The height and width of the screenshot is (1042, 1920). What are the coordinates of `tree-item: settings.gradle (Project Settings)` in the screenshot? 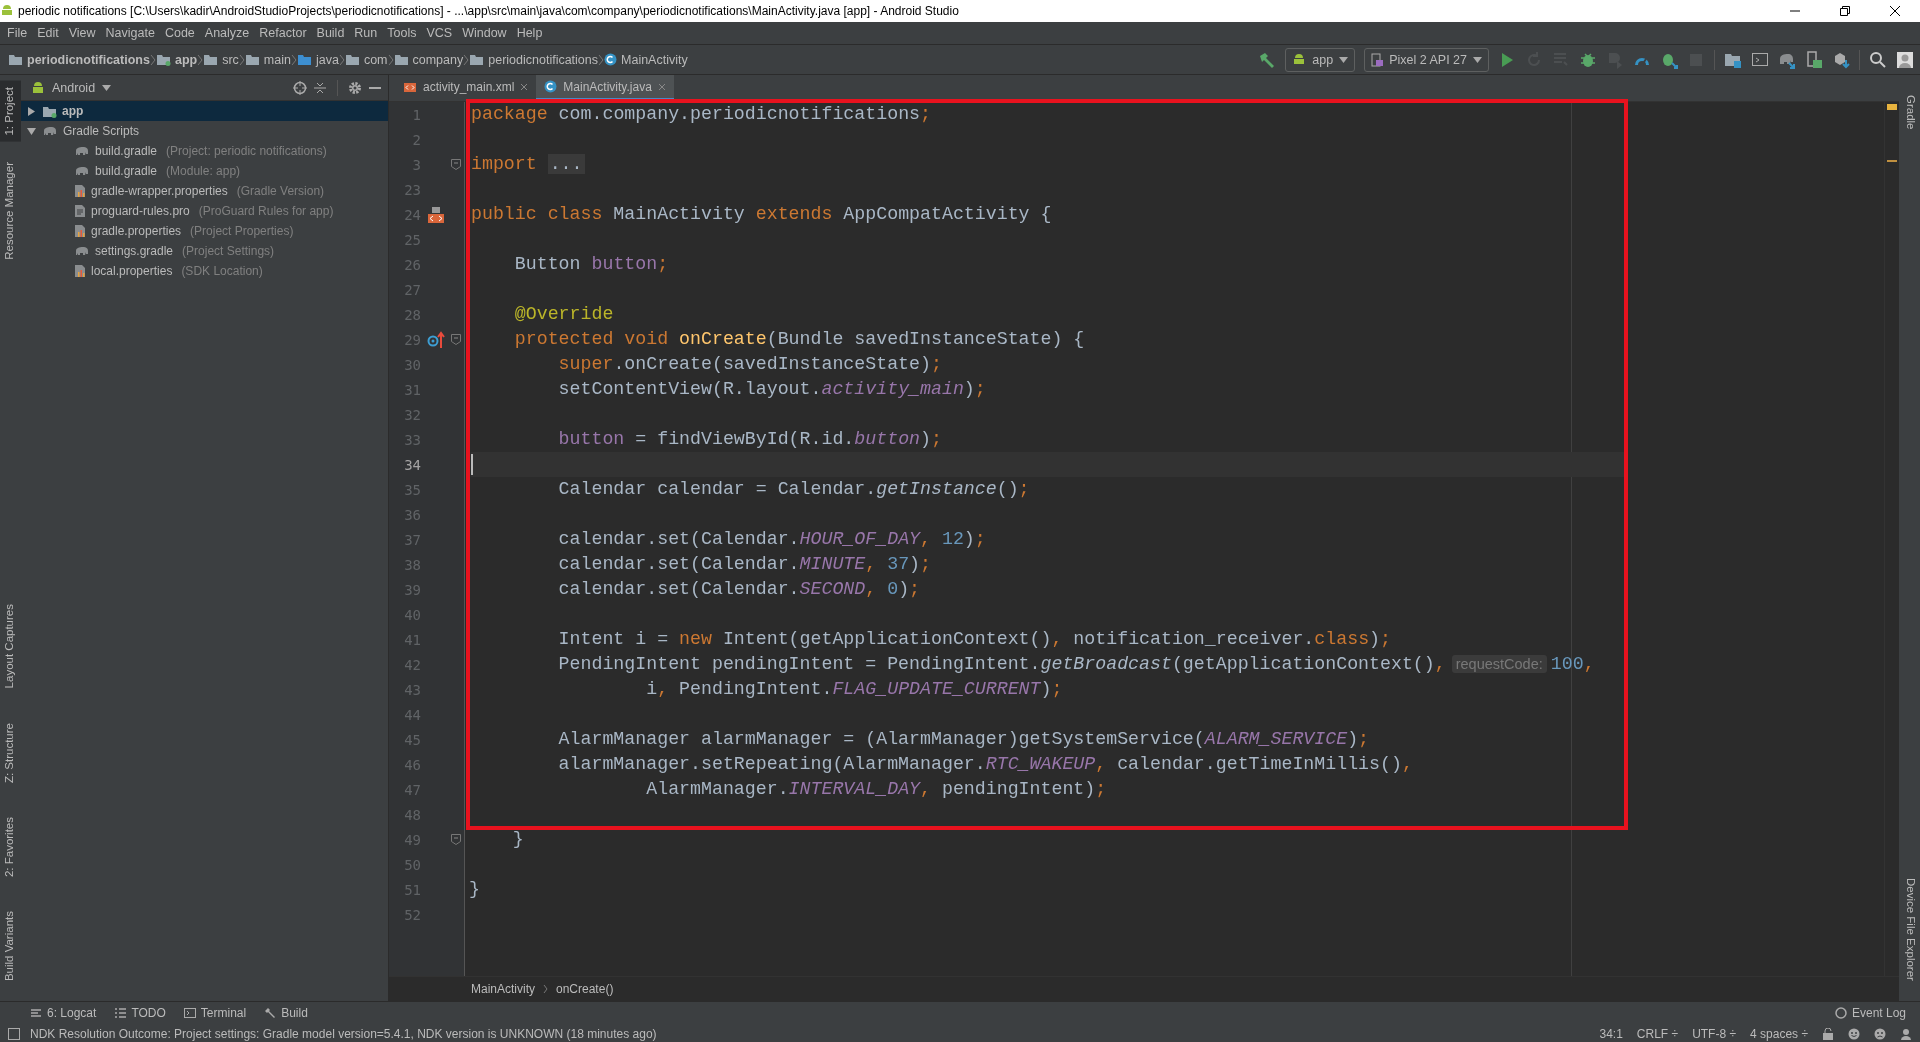 It's located at (204, 251).